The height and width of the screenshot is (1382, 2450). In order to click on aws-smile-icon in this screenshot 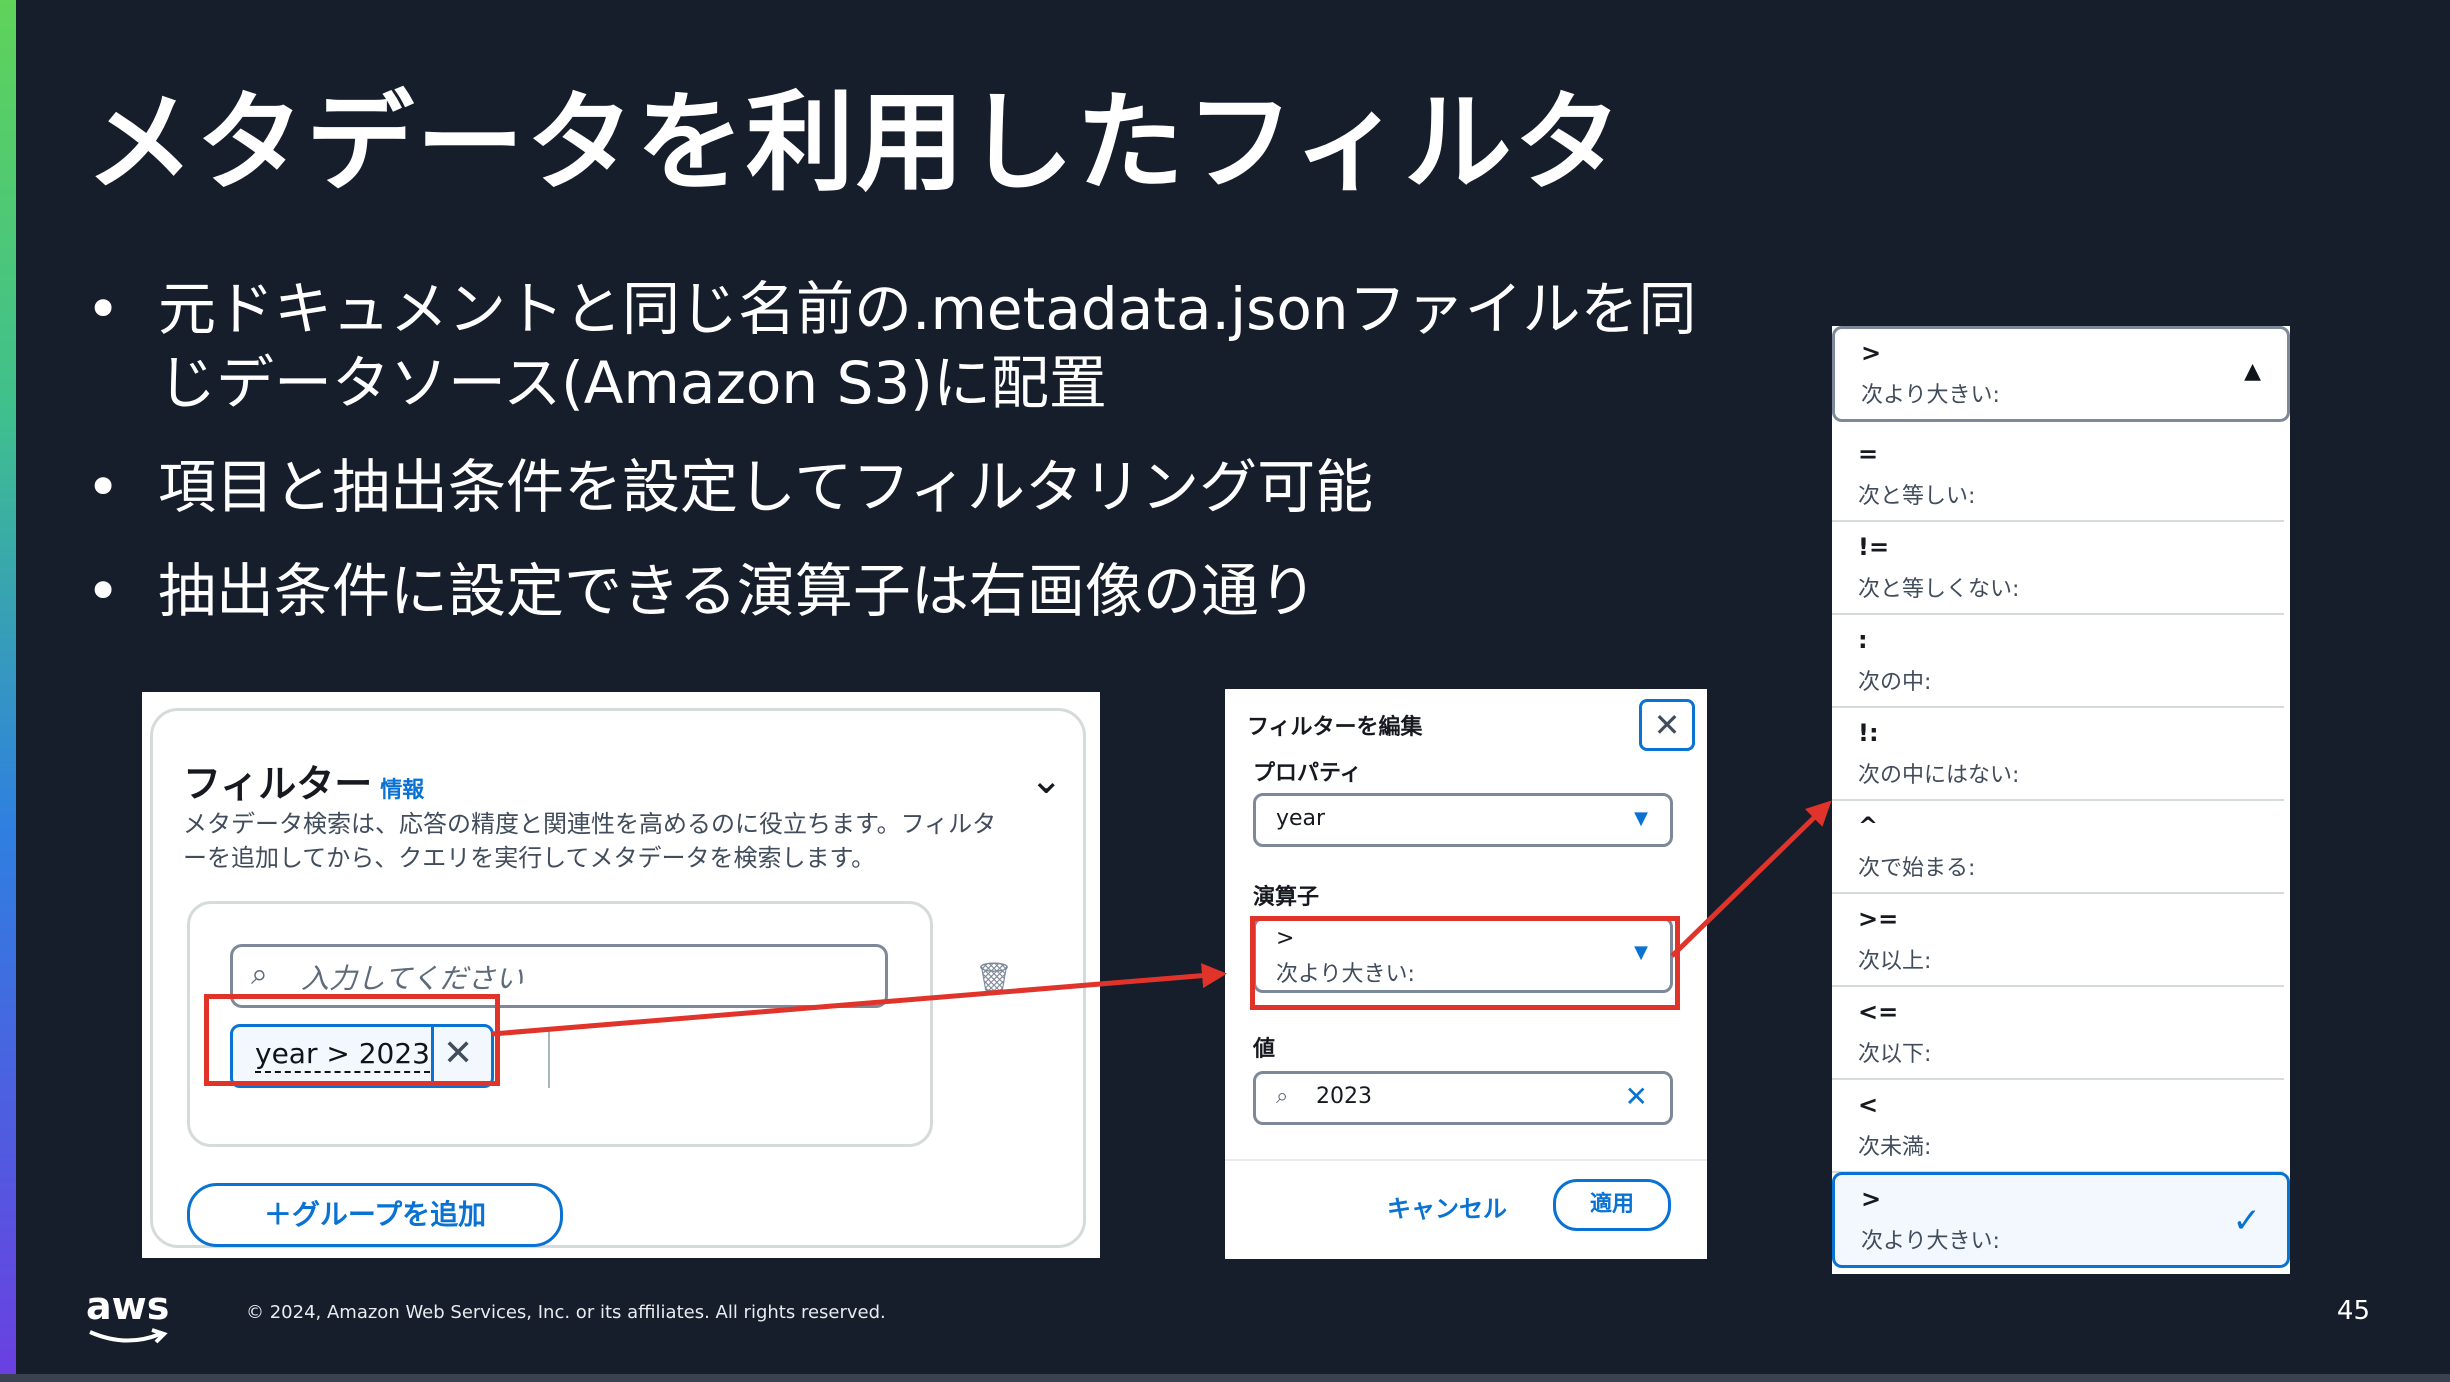, I will do `click(128, 1336)`.